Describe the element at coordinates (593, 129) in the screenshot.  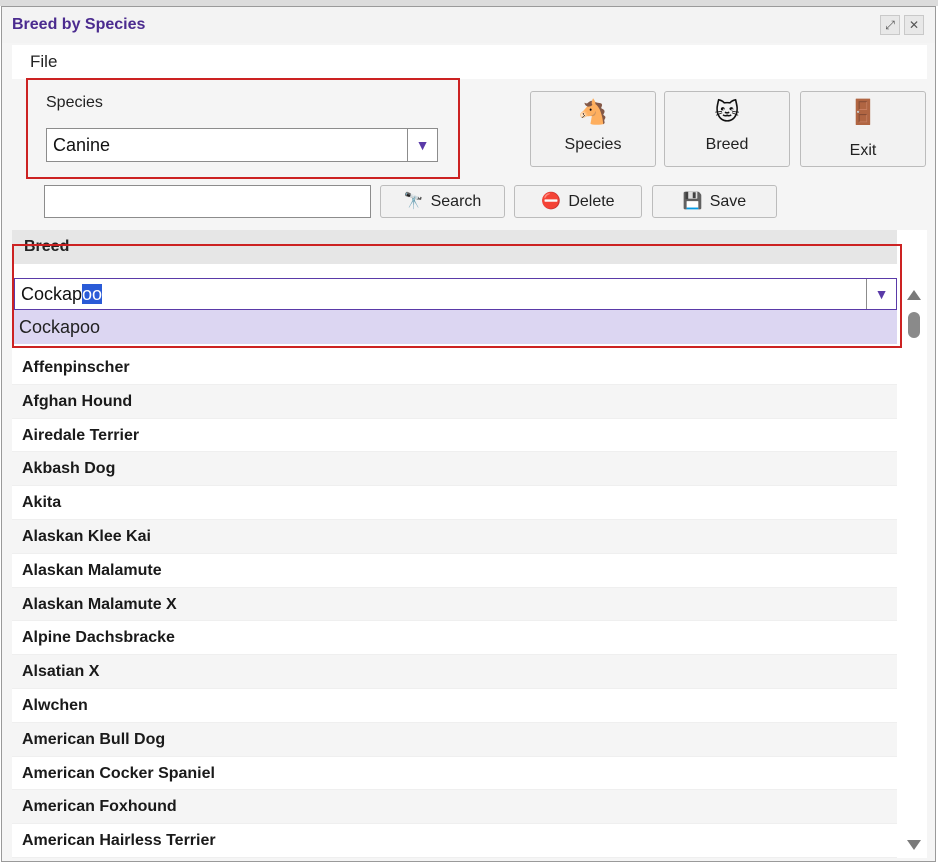
I see `species-button: 🐴 Species` at that location.